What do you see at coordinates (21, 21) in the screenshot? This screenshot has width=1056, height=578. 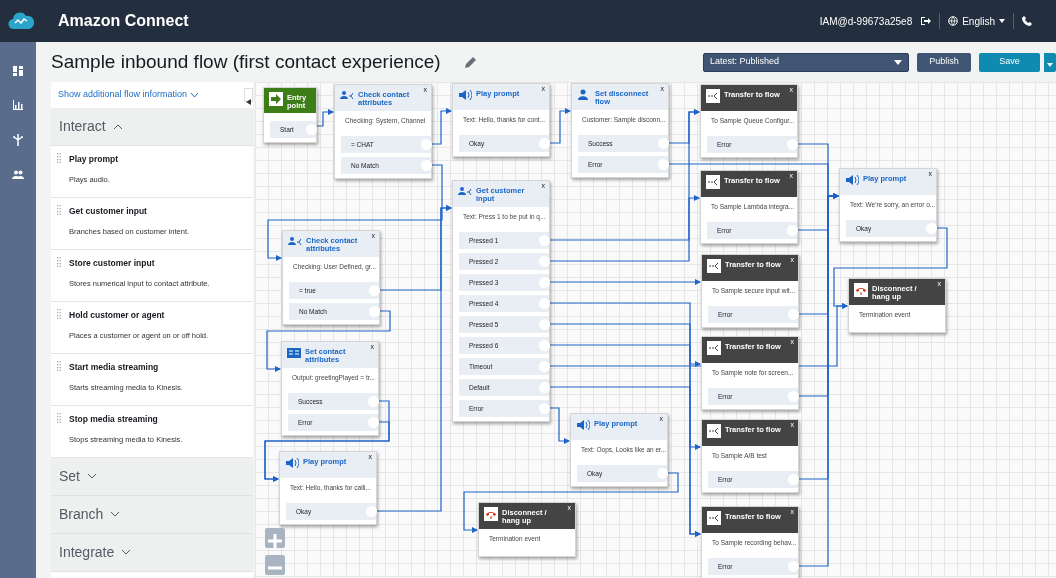 I see `cloud-logo-icon` at bounding box center [21, 21].